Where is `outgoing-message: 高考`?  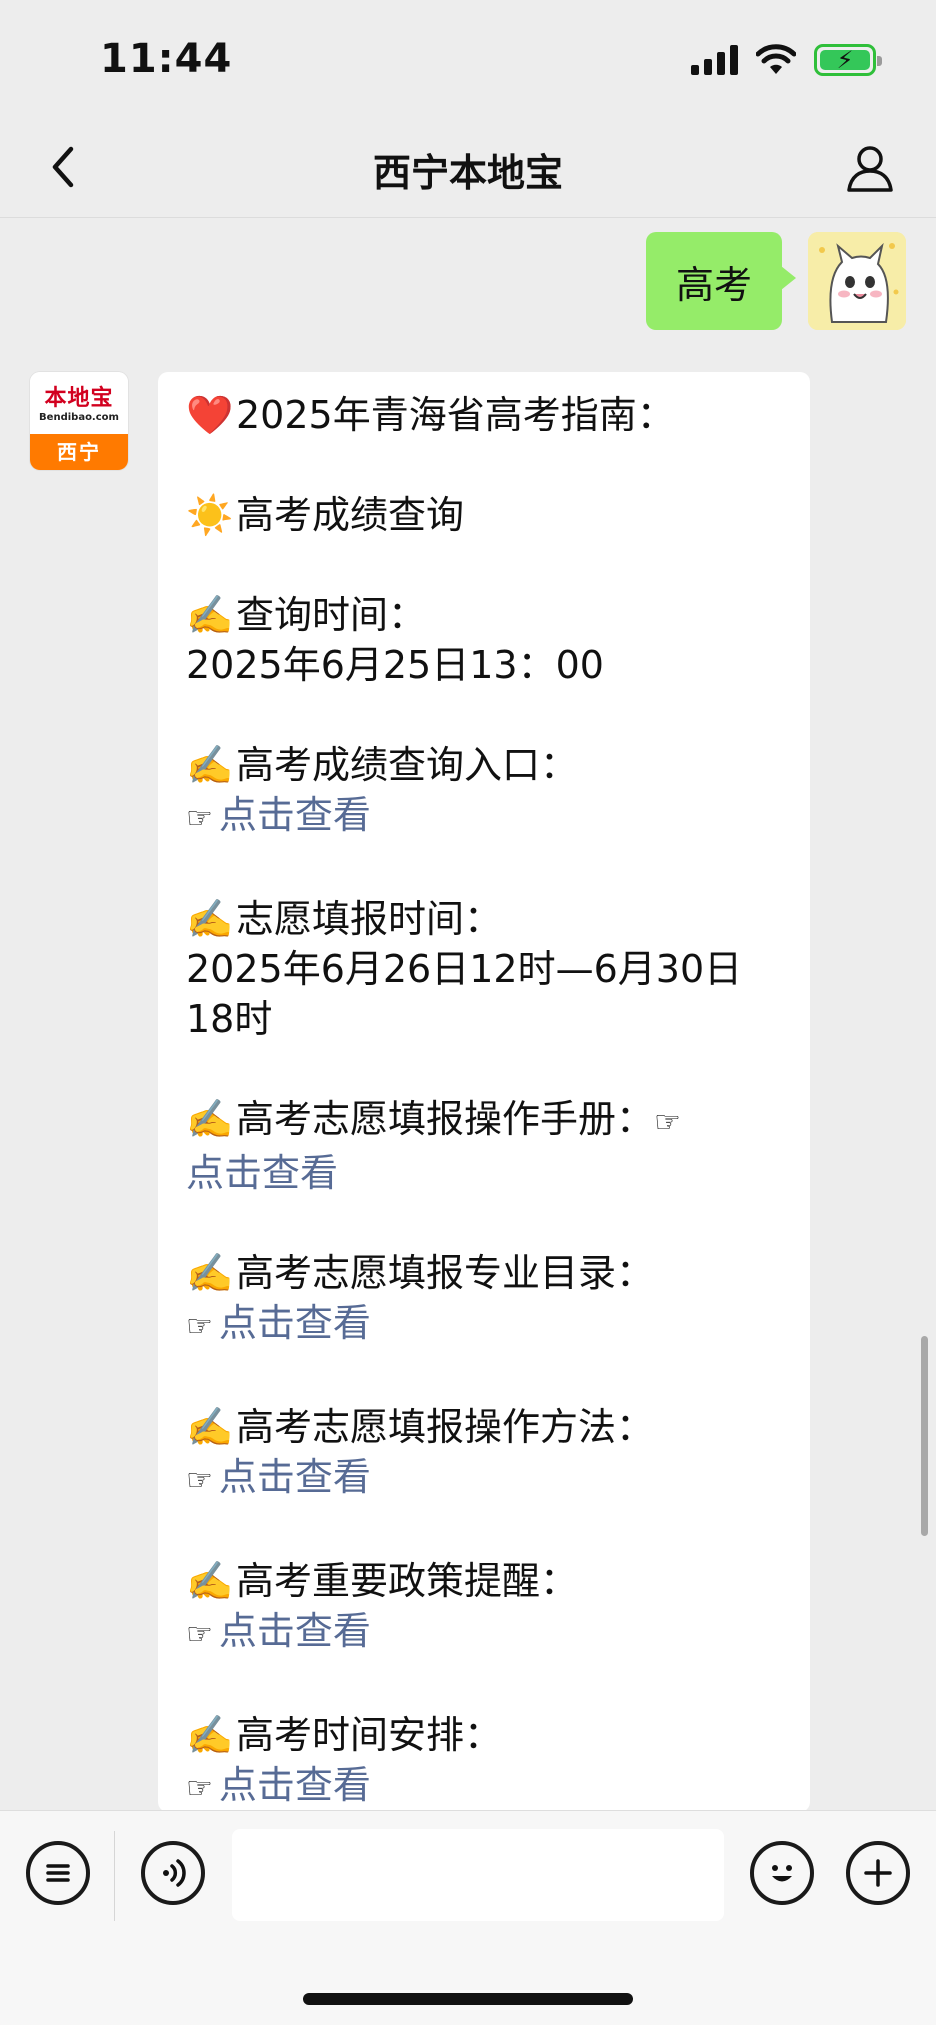
outgoing-message: 高考 is located at coordinates (775, 281).